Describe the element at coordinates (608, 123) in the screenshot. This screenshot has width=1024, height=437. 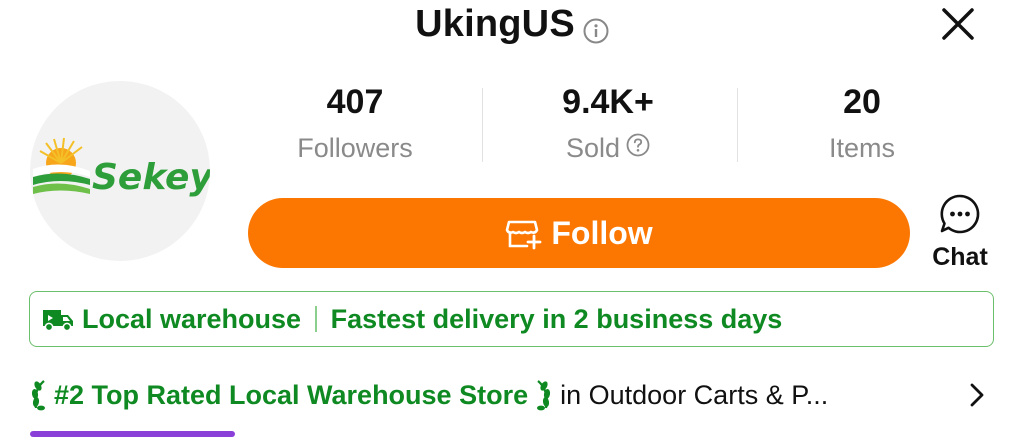
I see `stat-sold: 9.4K+ Sold` at that location.